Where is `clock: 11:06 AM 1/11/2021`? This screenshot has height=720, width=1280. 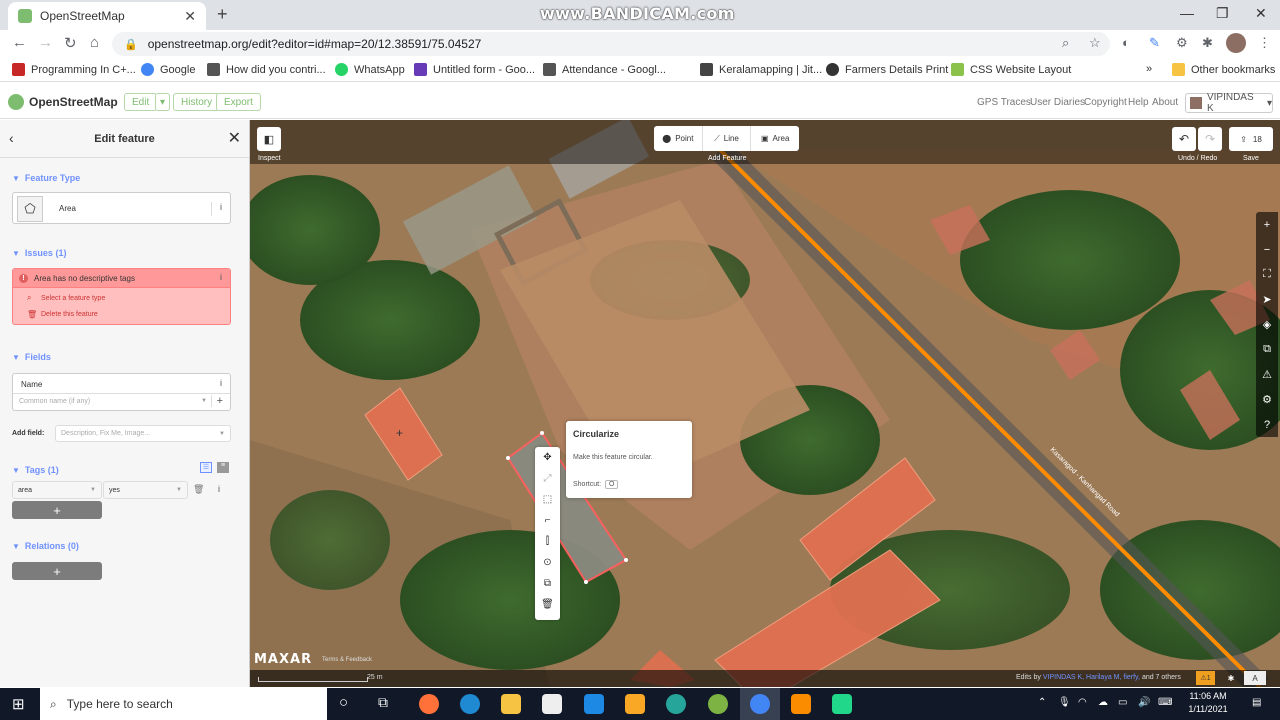
clock: 11:06 AM 1/11/2021 is located at coordinates (1208, 703).